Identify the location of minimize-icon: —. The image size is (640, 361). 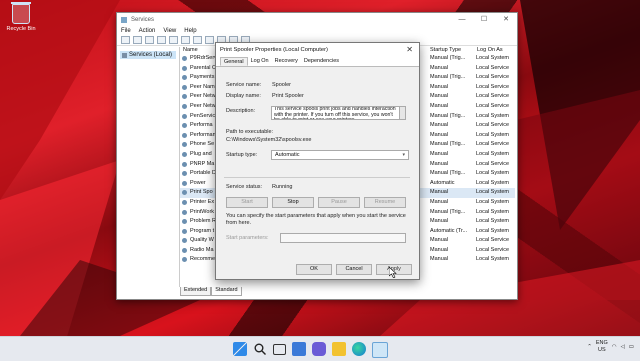
(462, 19).